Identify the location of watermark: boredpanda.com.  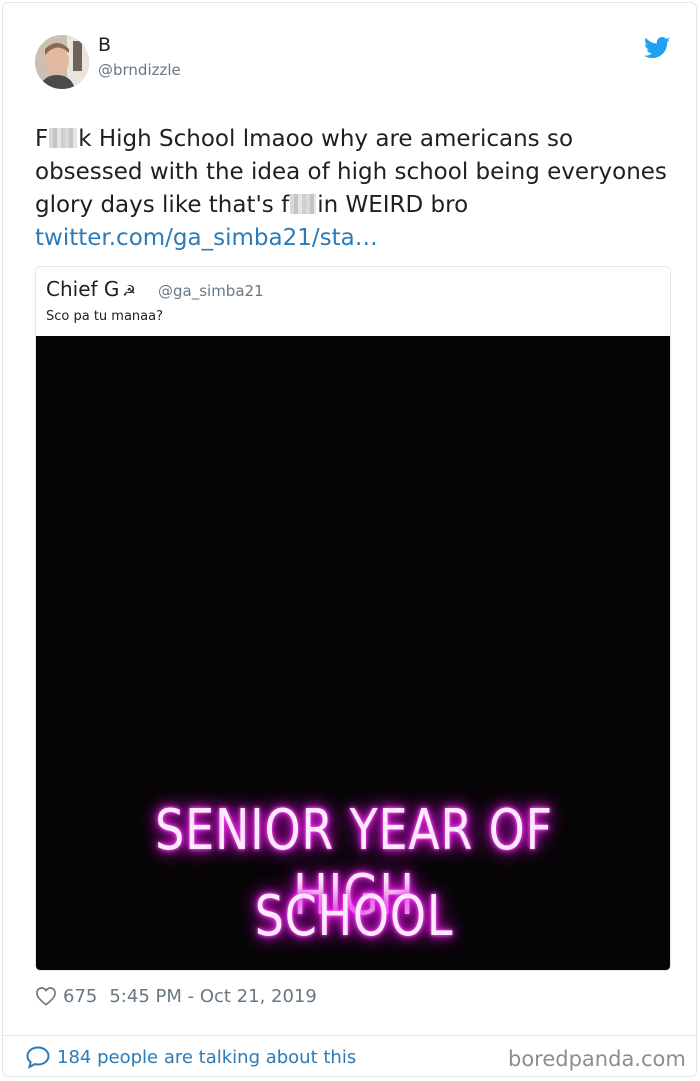
(597, 1059).